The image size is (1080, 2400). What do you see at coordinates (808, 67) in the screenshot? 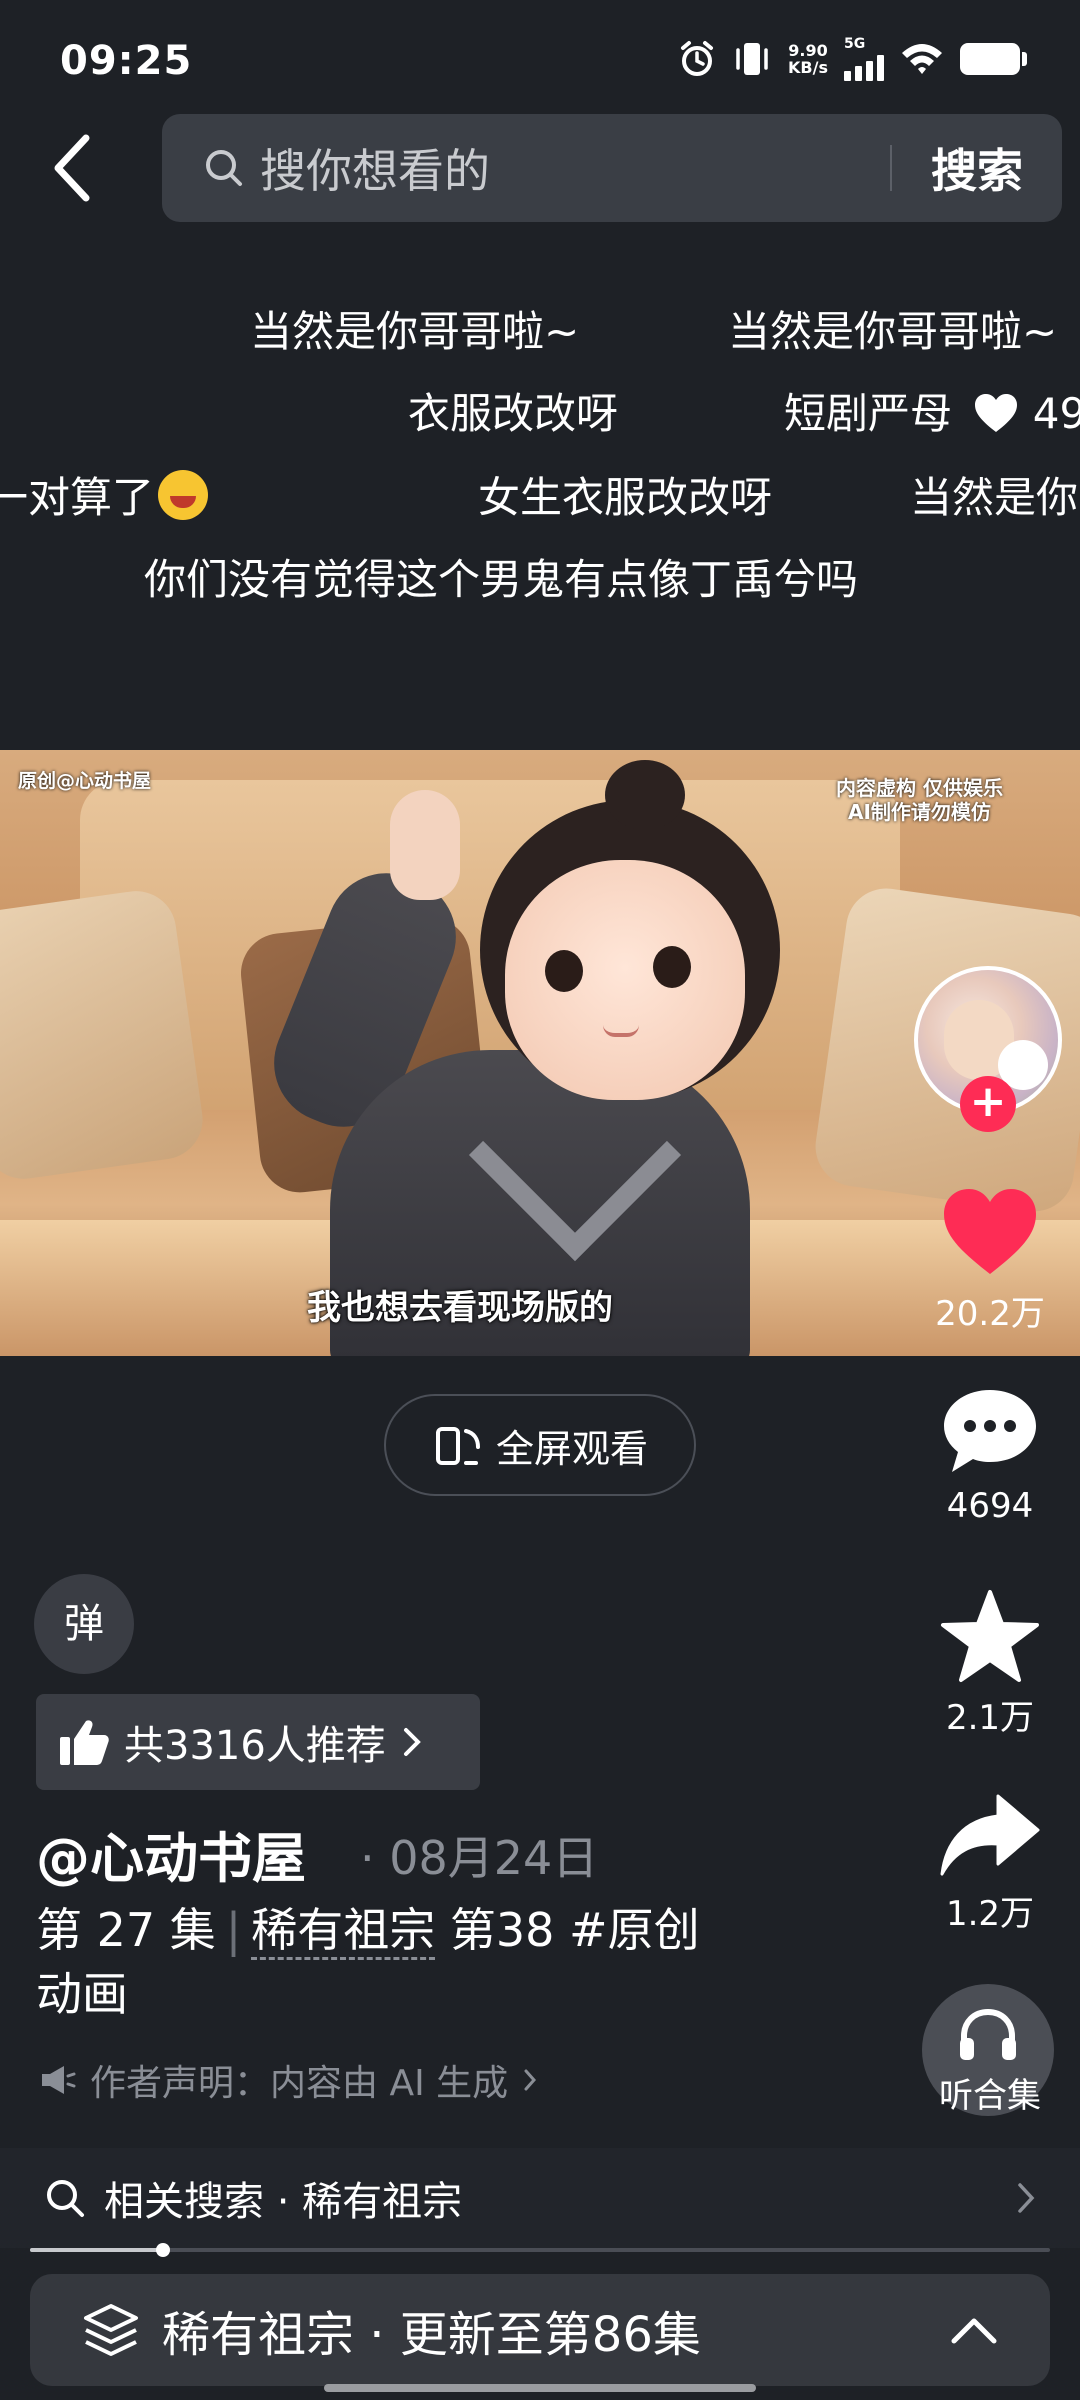
I see `net-speed-unit: KB/s` at bounding box center [808, 67].